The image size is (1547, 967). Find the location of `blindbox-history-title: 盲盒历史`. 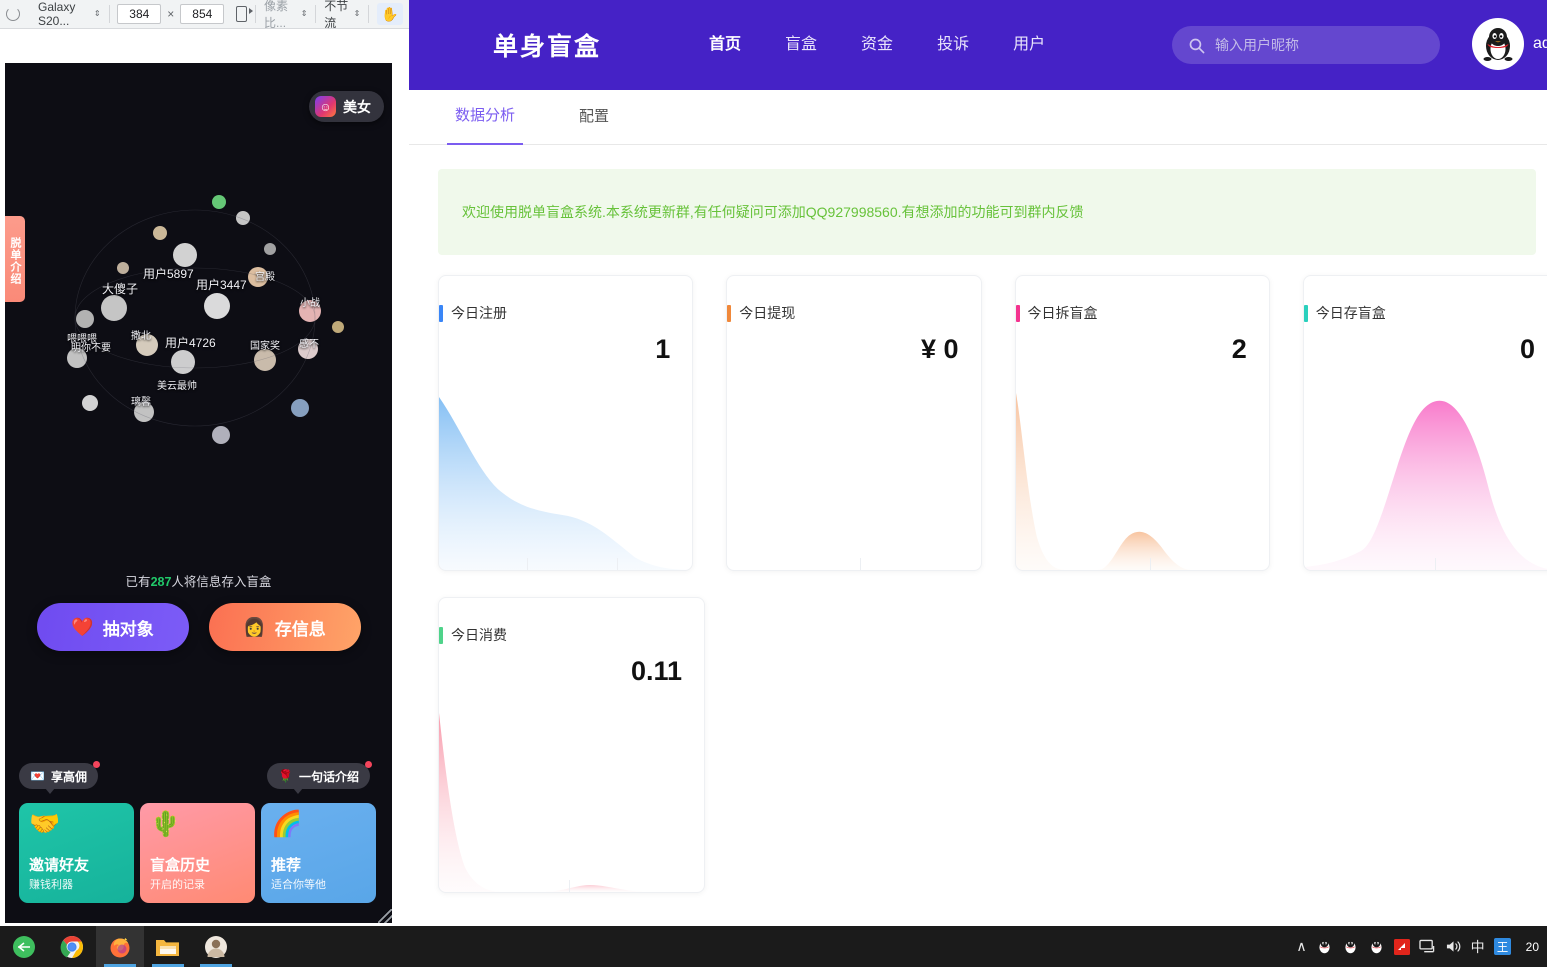

blindbox-history-title: 盲盒历史 is located at coordinates (180, 865).